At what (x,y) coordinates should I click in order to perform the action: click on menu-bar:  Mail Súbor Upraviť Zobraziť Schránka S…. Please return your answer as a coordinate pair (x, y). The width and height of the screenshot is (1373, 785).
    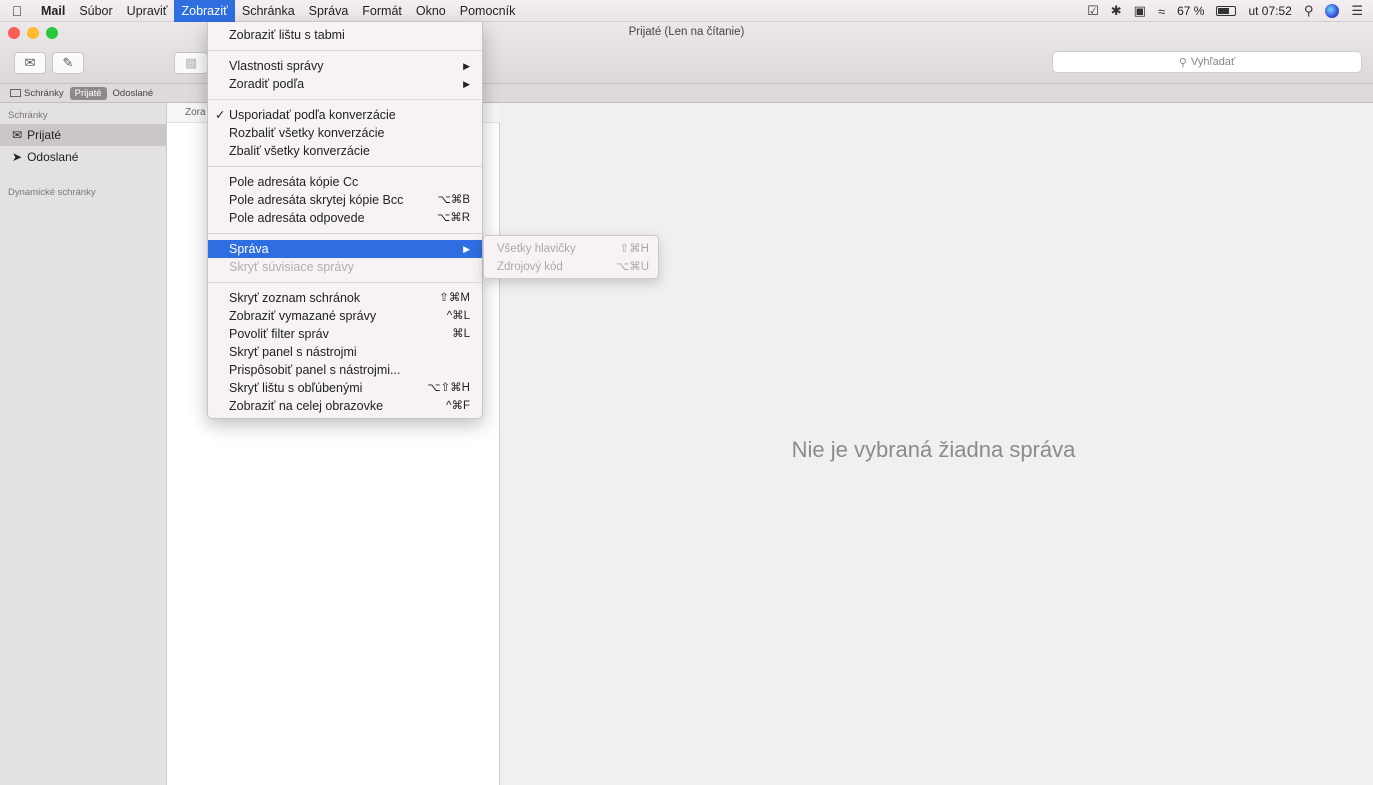
    Looking at the image, I should click on (686, 11).